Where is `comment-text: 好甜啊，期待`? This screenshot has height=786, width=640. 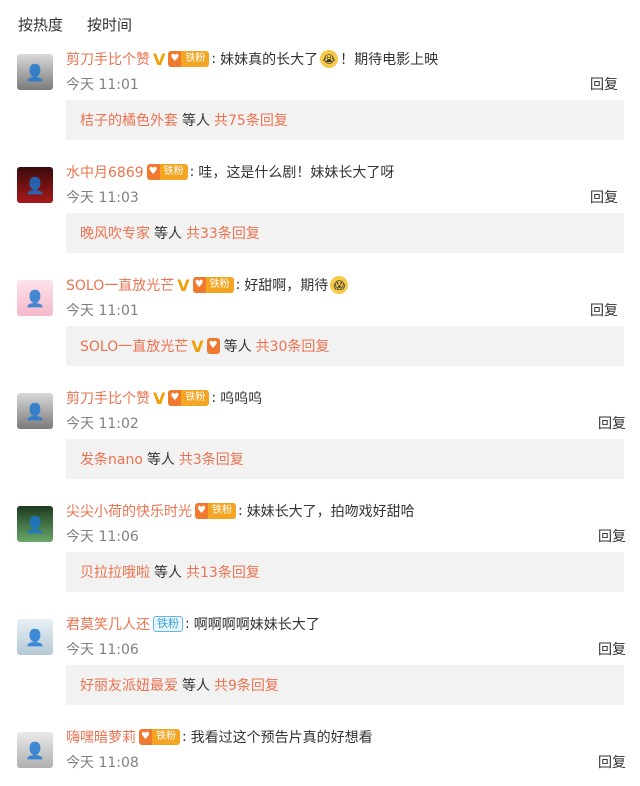 comment-text: 好甜啊，期待 is located at coordinates (286, 286).